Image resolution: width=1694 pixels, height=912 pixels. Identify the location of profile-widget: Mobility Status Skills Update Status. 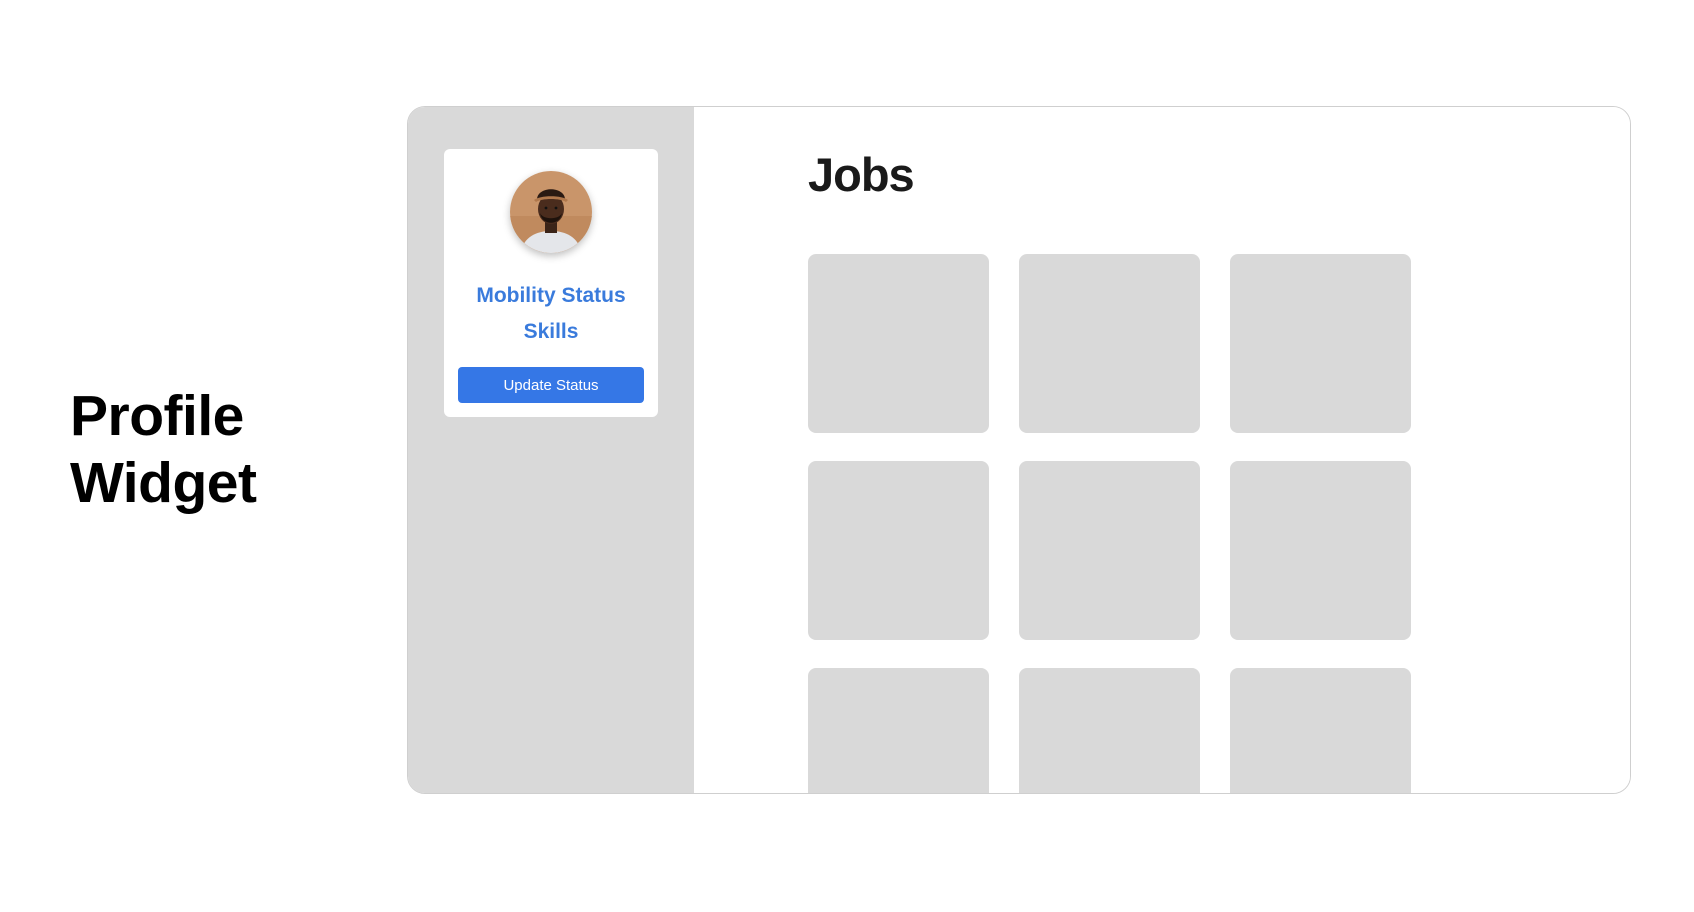
(551, 283).